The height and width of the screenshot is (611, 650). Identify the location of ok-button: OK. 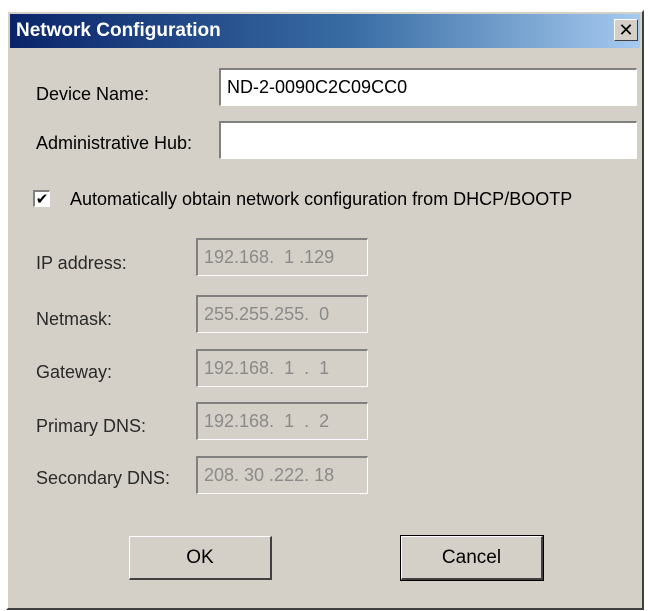
(200, 558).